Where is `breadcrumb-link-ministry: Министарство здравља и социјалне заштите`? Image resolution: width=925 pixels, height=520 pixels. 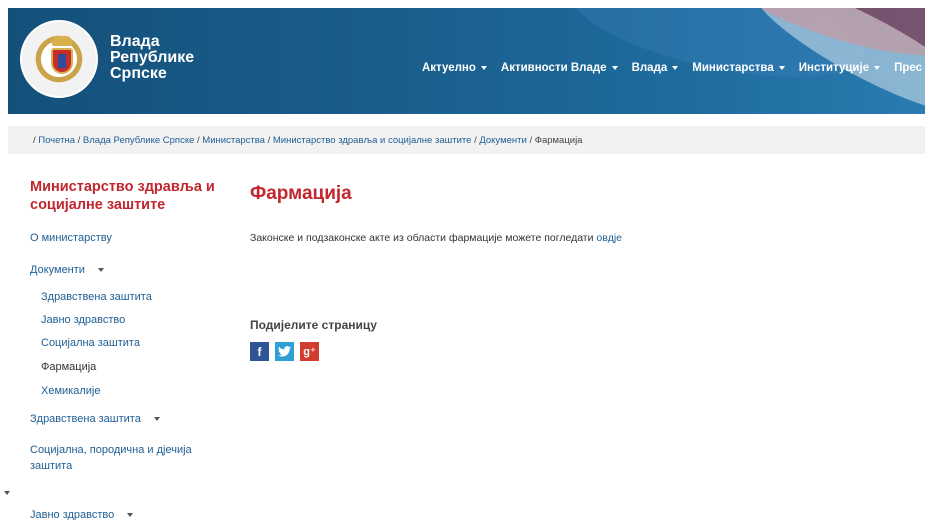 breadcrumb-link-ministry: Министарство здравља и социјалне заштите is located at coordinates (372, 140).